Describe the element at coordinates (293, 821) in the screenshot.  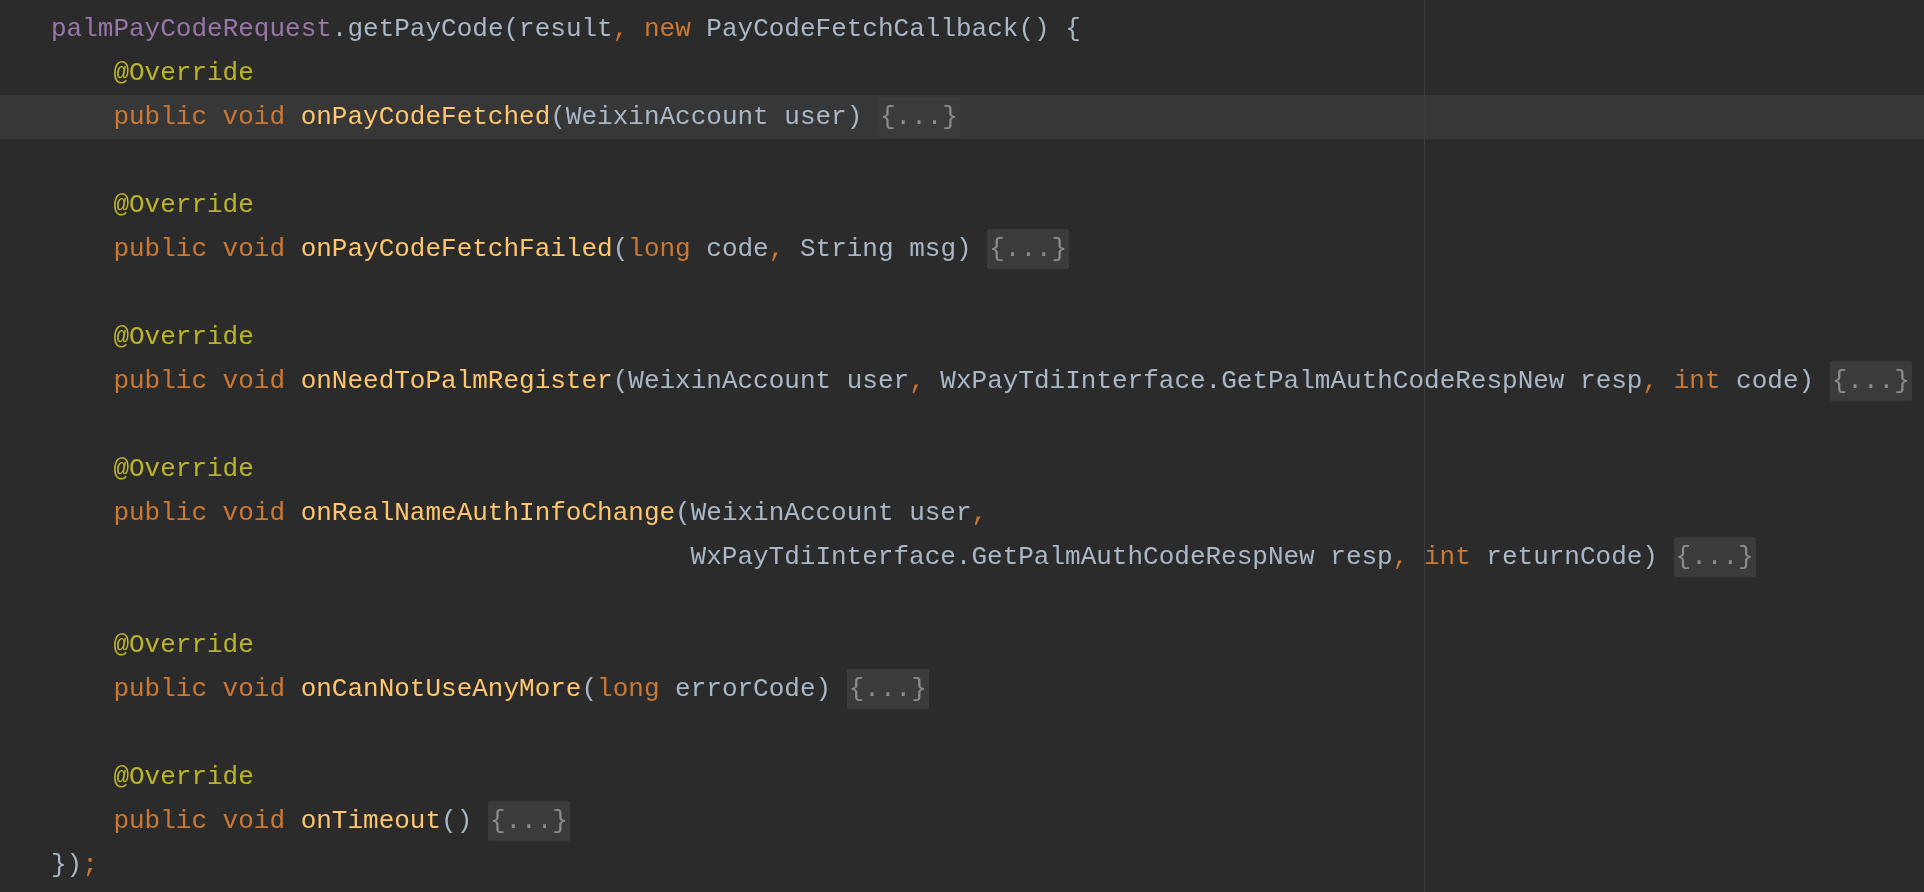
I see `code-line: public void onTimeout()` at that location.